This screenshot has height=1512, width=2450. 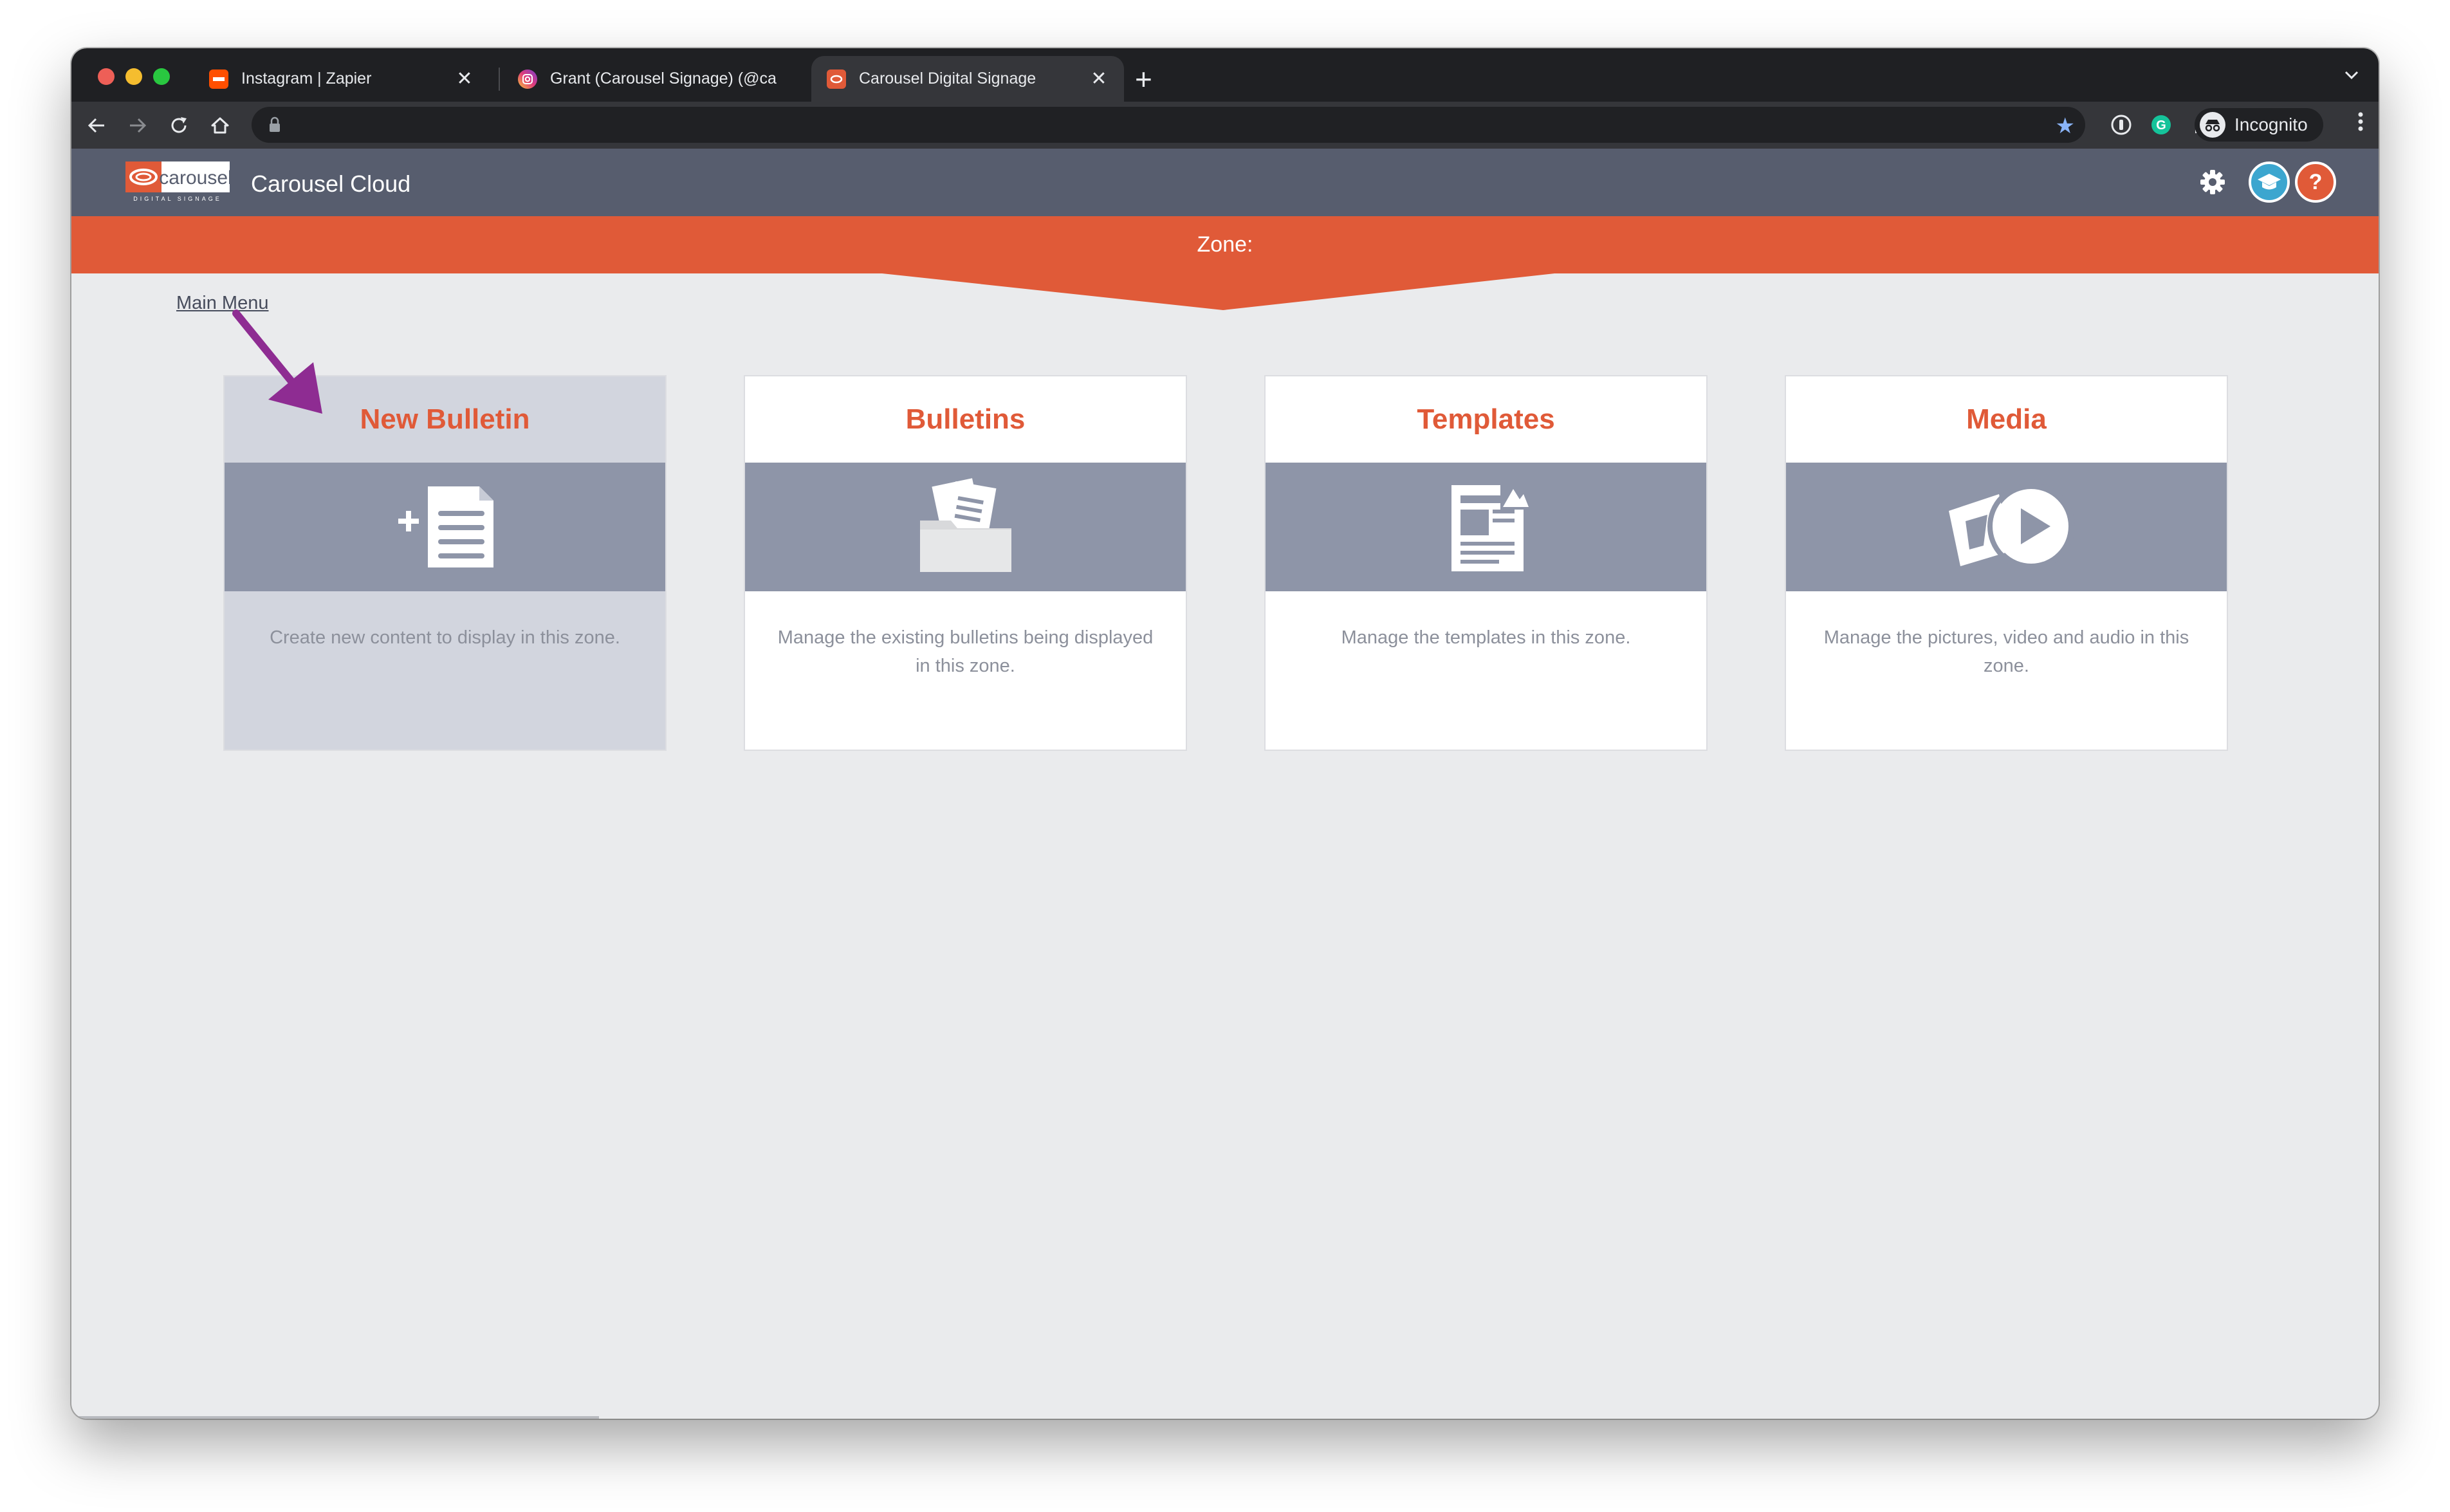 I want to click on bookmark-star-icon: ★, so click(x=2065, y=126).